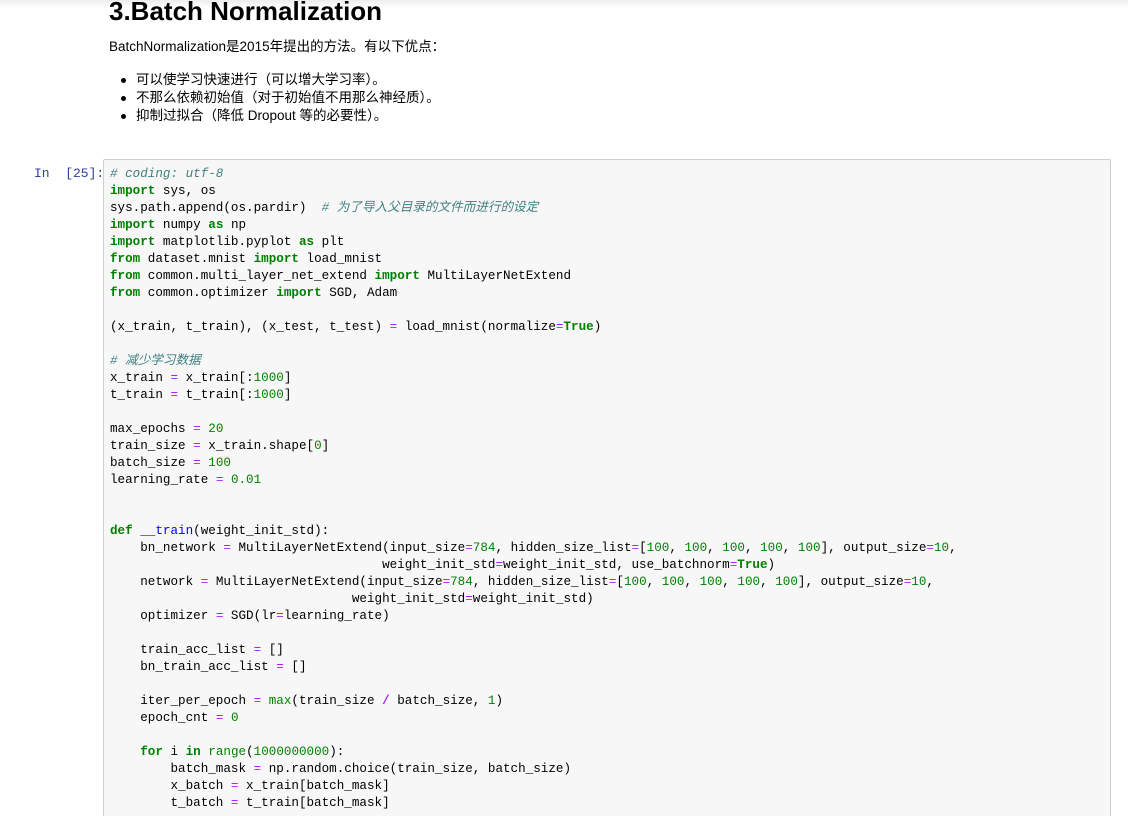 Image resolution: width=1128 pixels, height=816 pixels. I want to click on code-builtin: max, so click(280, 701).